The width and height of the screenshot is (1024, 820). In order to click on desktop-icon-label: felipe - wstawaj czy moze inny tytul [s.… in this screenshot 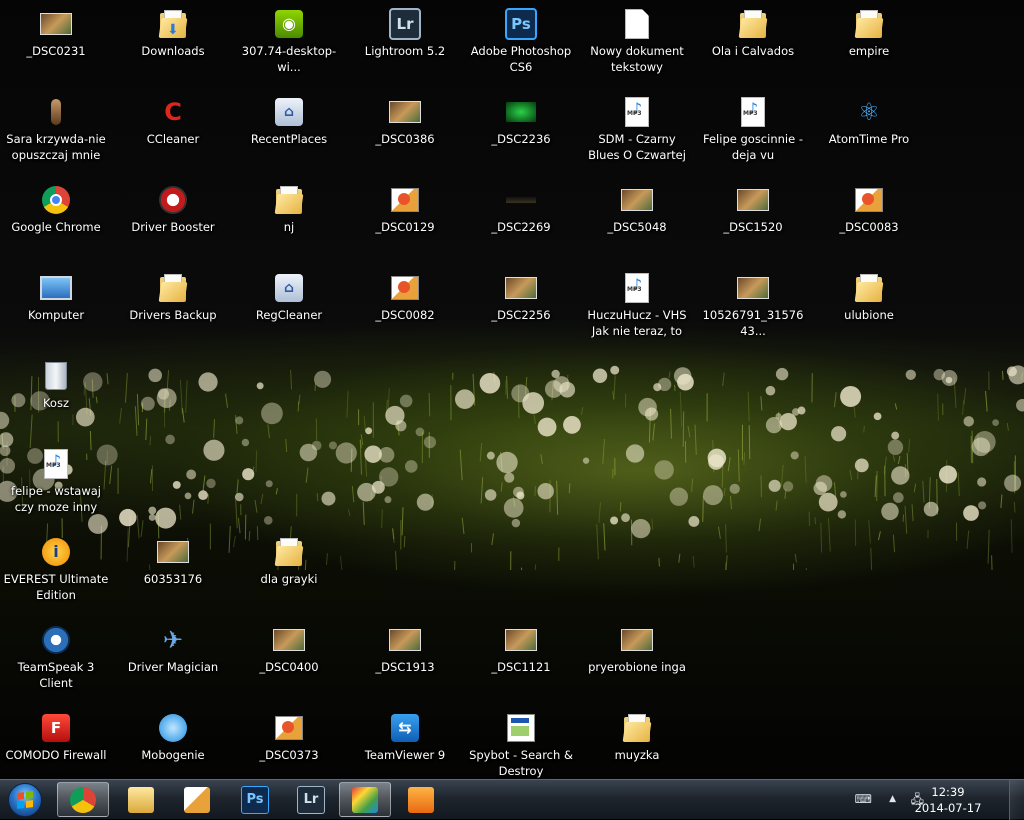, I will do `click(56, 499)`.